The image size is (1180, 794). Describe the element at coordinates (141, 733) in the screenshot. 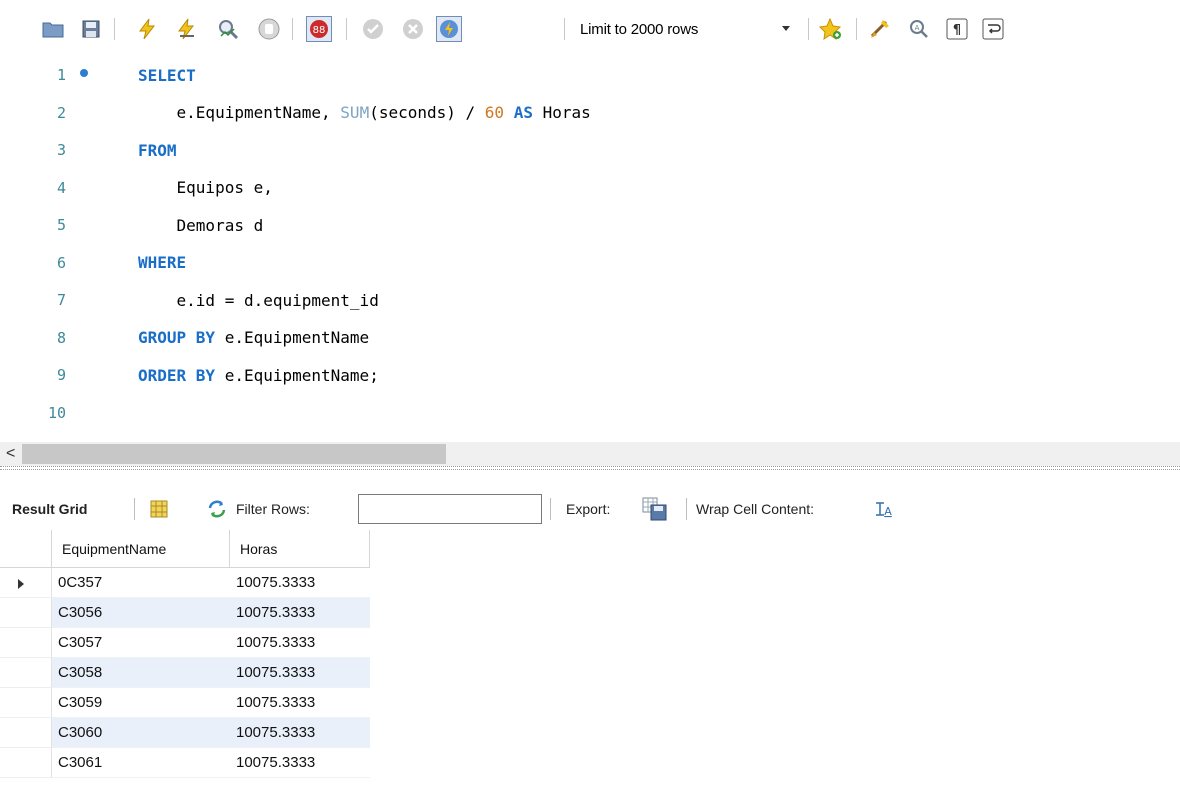

I see `cell-equipmentname: C3060` at that location.